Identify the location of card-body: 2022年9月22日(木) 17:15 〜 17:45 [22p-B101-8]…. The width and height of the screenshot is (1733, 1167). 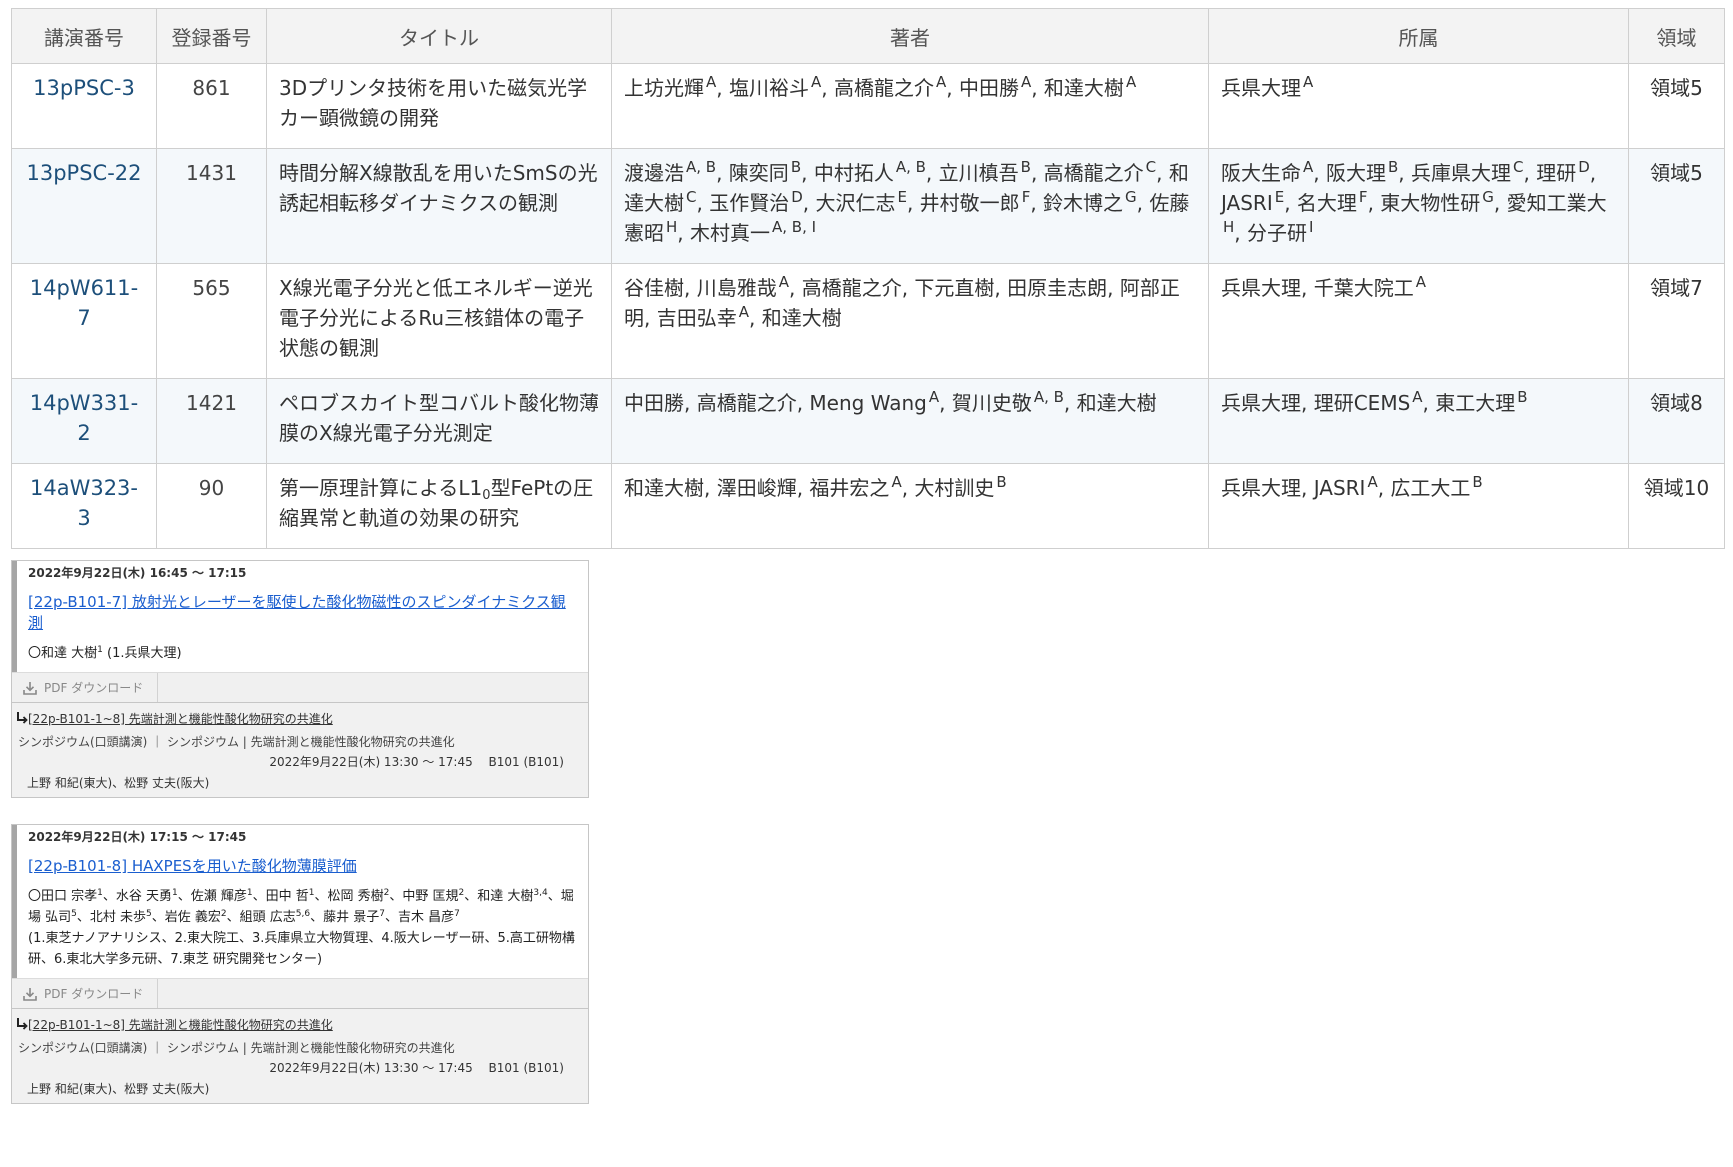
(300, 901).